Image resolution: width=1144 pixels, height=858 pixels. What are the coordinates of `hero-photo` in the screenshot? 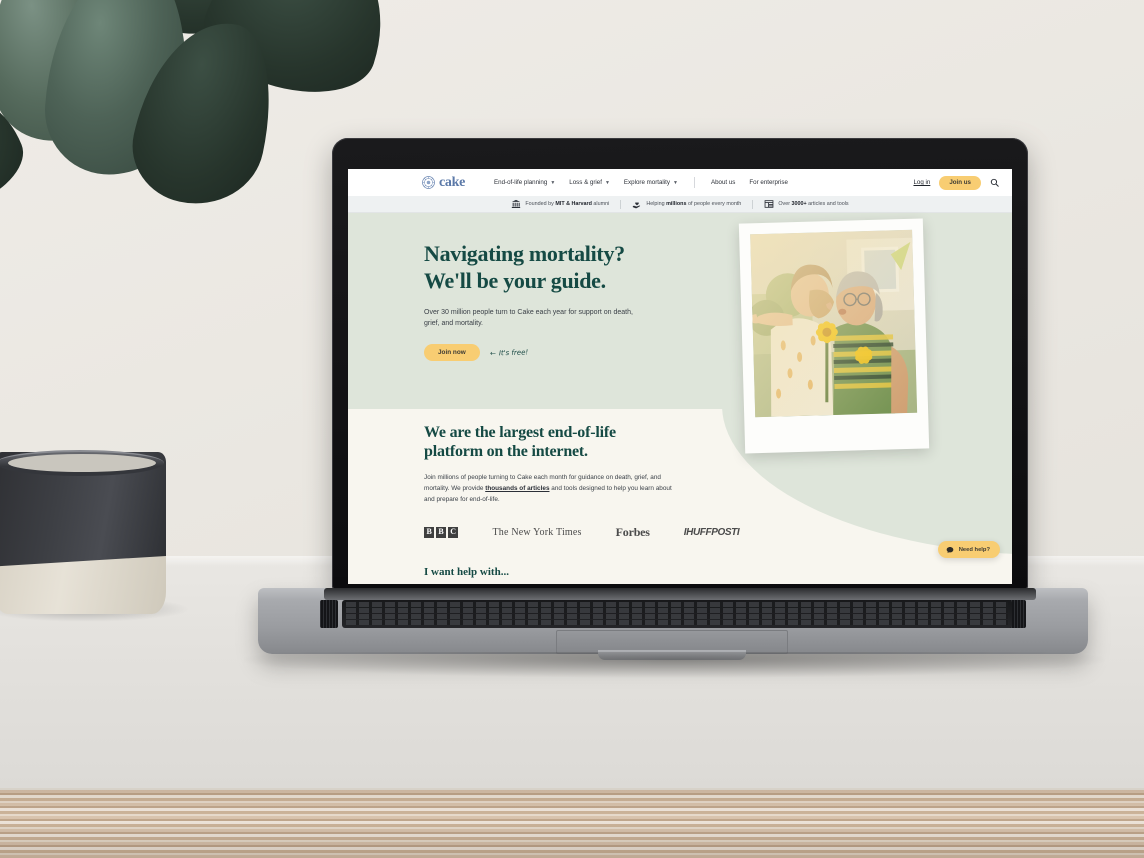 It's located at (834, 323).